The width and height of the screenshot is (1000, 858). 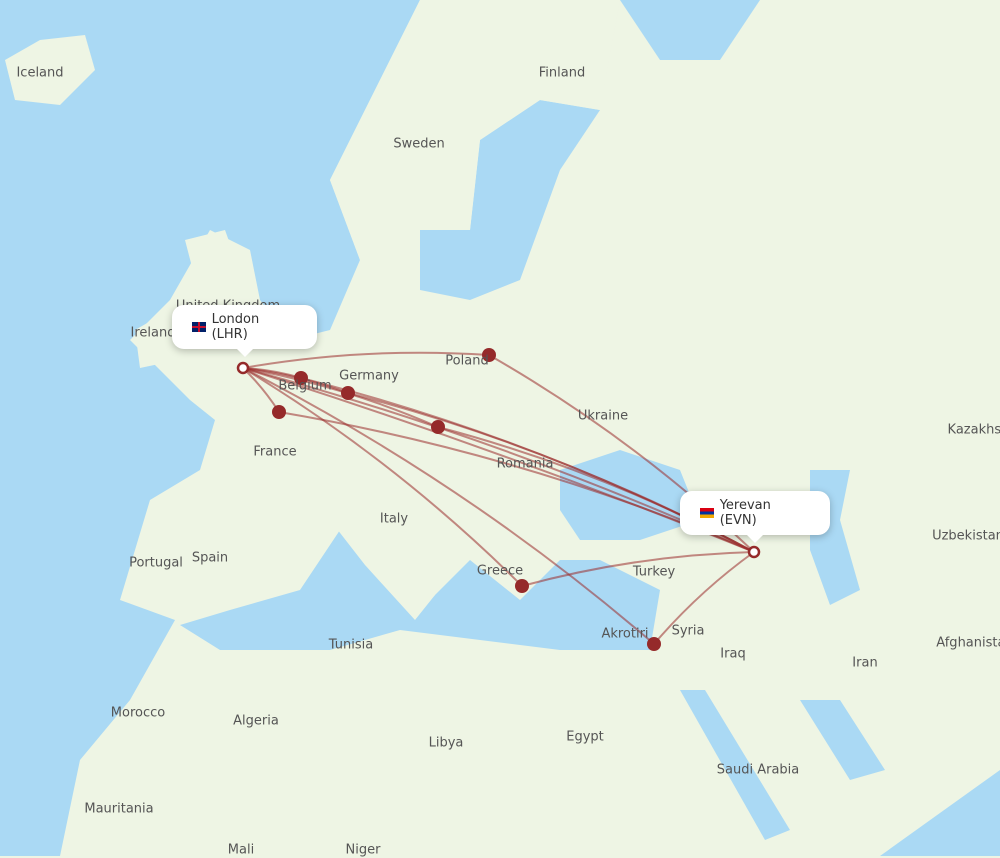 I want to click on stopover-marker-frankfurt, so click(x=348, y=393).